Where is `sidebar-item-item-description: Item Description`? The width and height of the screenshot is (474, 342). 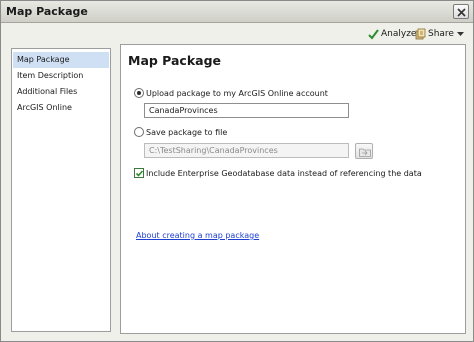
sidebar-item-item-description: Item Description is located at coordinates (61, 76).